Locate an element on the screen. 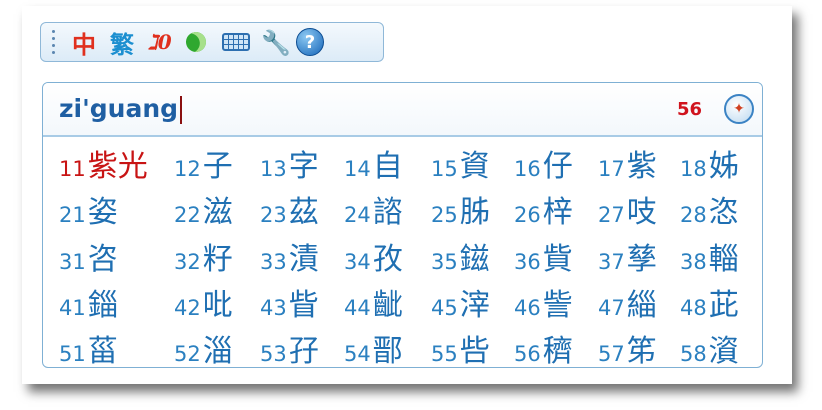 This screenshot has height=410, width=822. candidate-item: 46 訾 is located at coordinates (543, 302).